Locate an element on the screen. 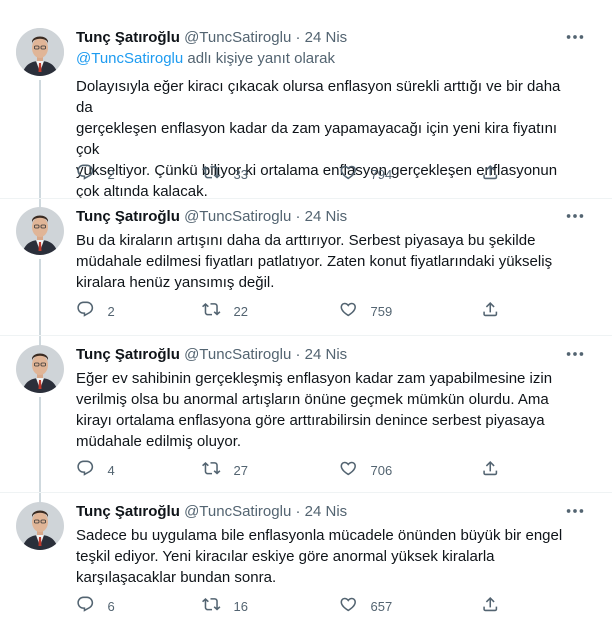  like-count: 657 is located at coordinates (381, 606).